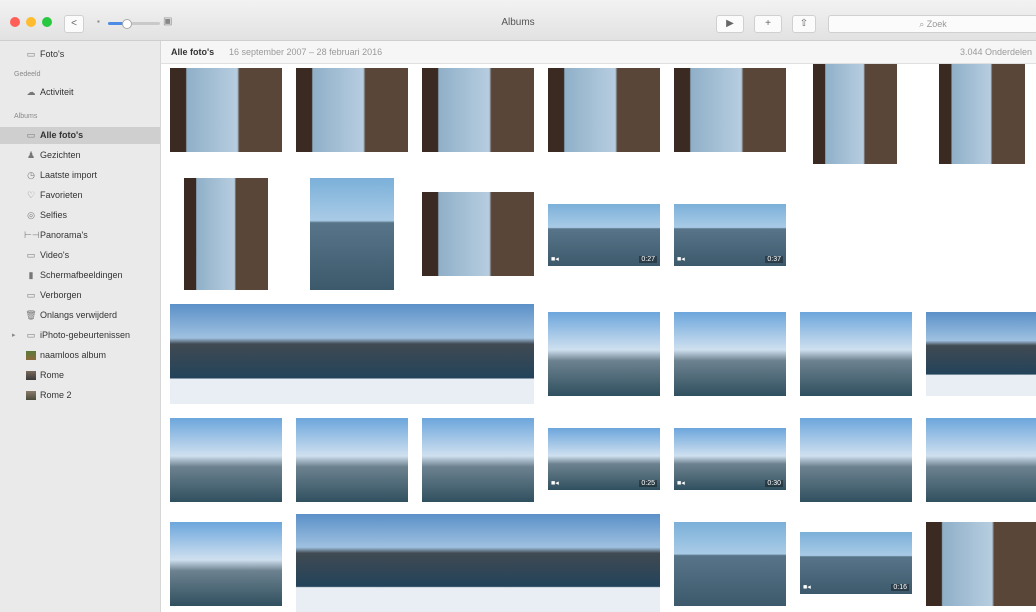 The image size is (1036, 612). I want to click on sidebar-item-recently-deleted: 🗑 Onlangs verwijderd, so click(80, 315).